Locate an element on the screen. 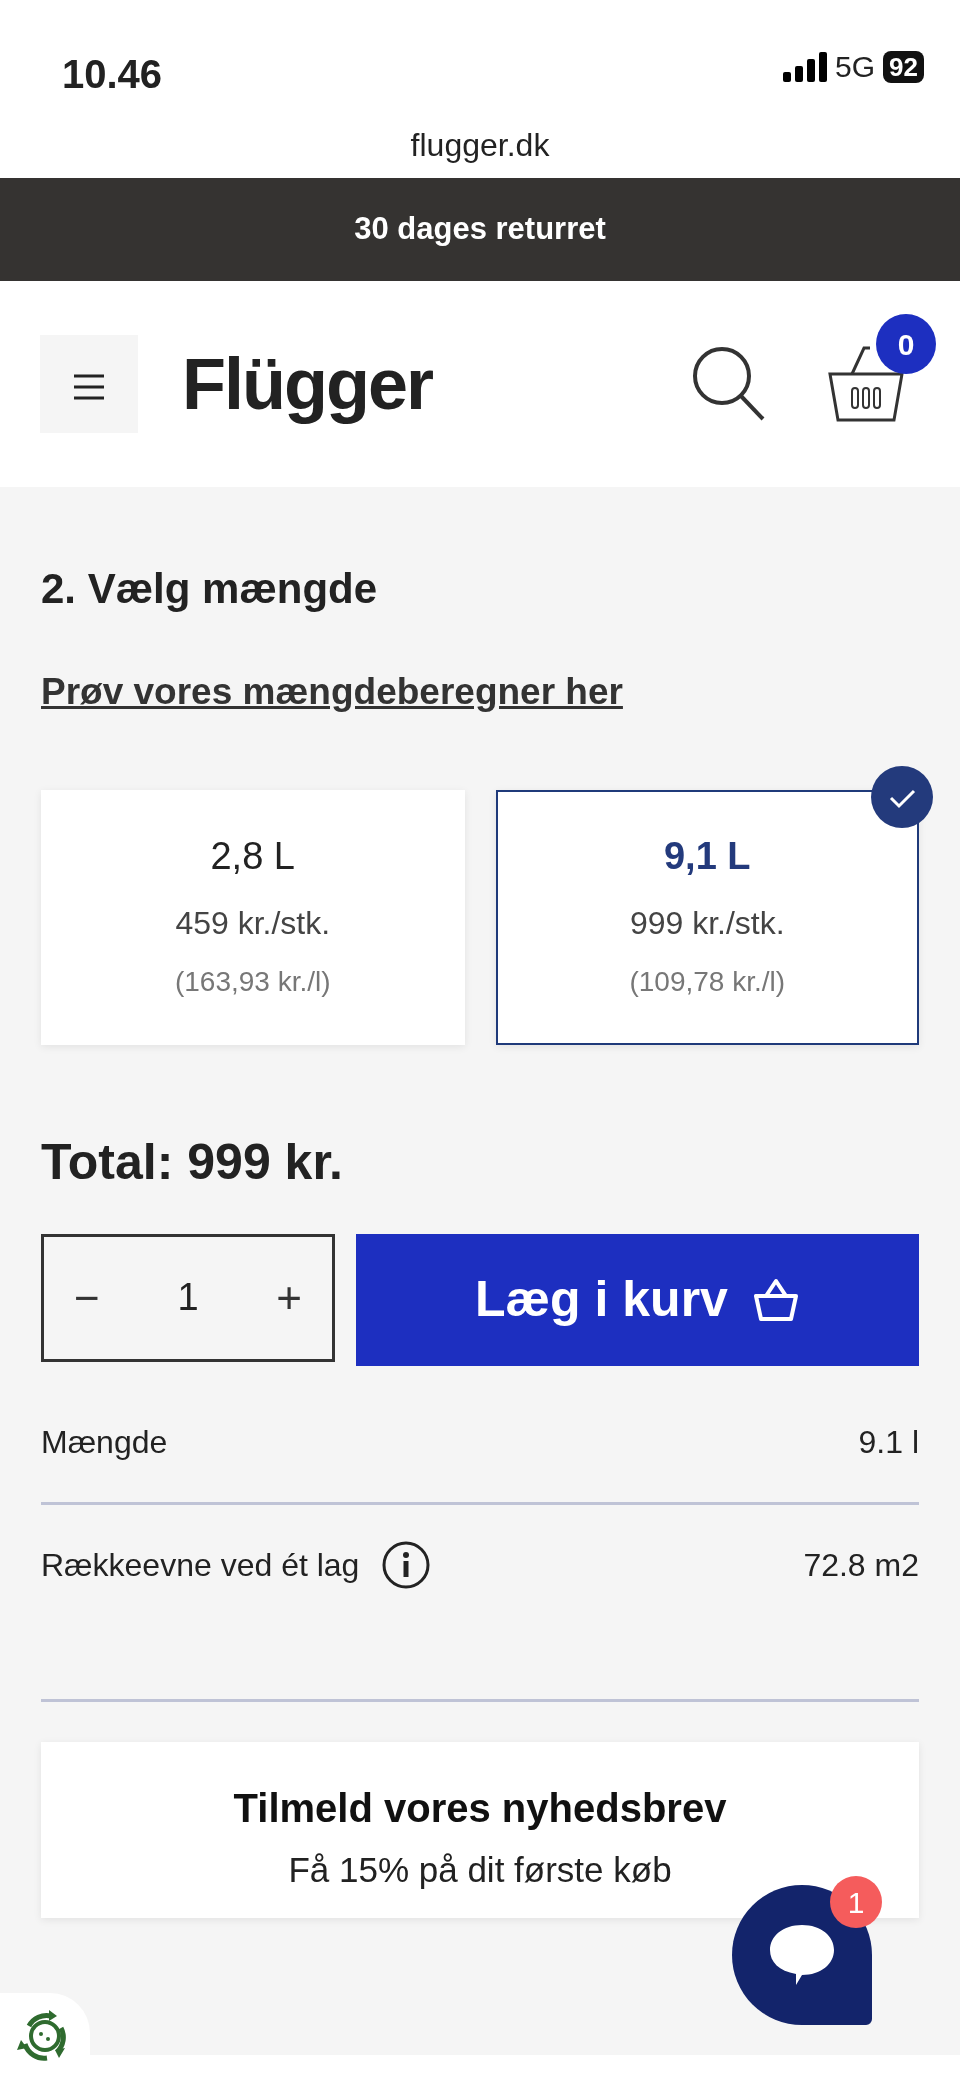  basket-icon is located at coordinates (775, 1299).